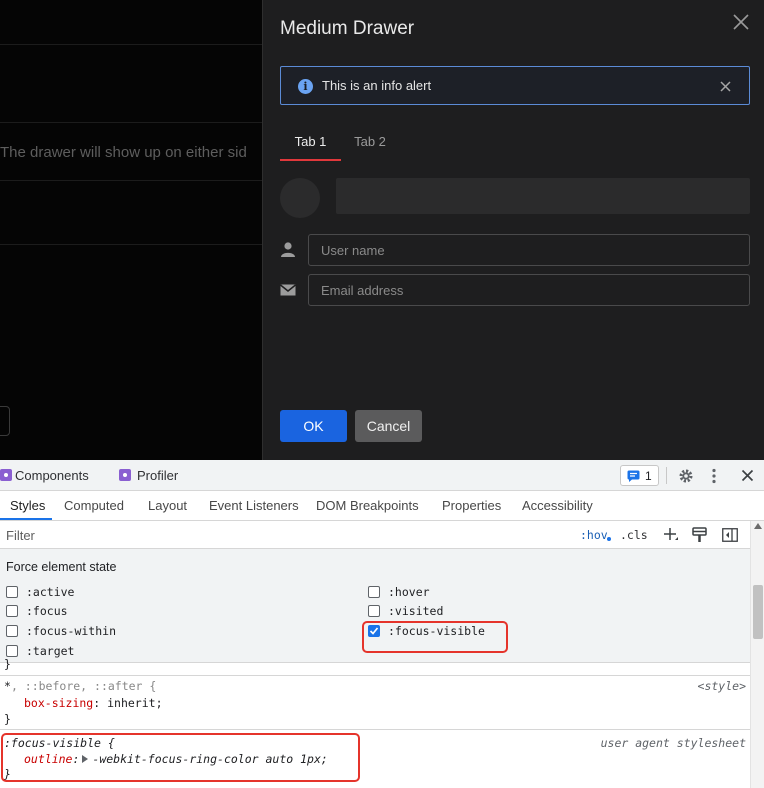 The width and height of the screenshot is (764, 788). What do you see at coordinates (288, 290) in the screenshot?
I see `mail-icon` at bounding box center [288, 290].